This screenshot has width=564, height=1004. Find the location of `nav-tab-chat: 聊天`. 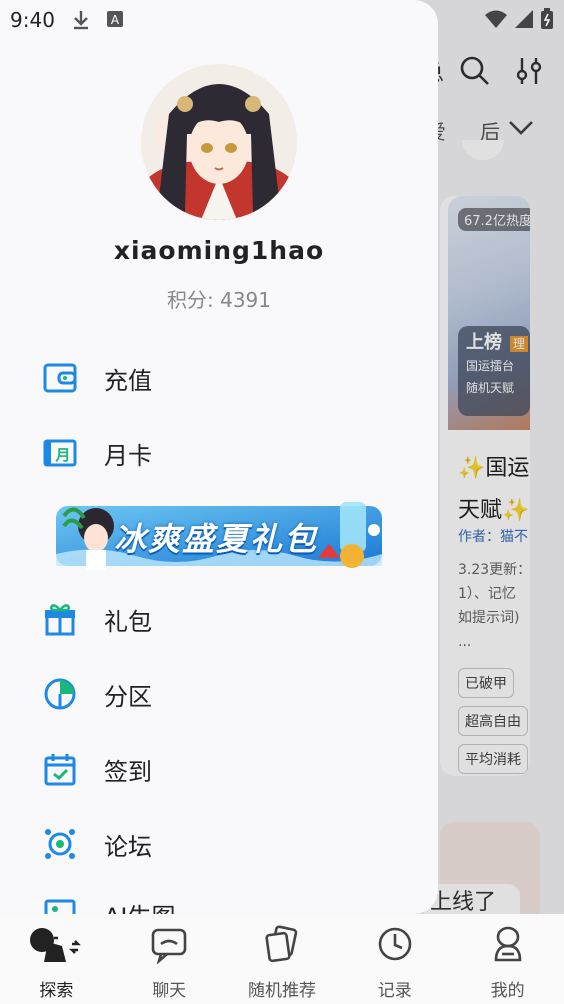

nav-tab-chat: 聊天 is located at coordinates (169, 959).